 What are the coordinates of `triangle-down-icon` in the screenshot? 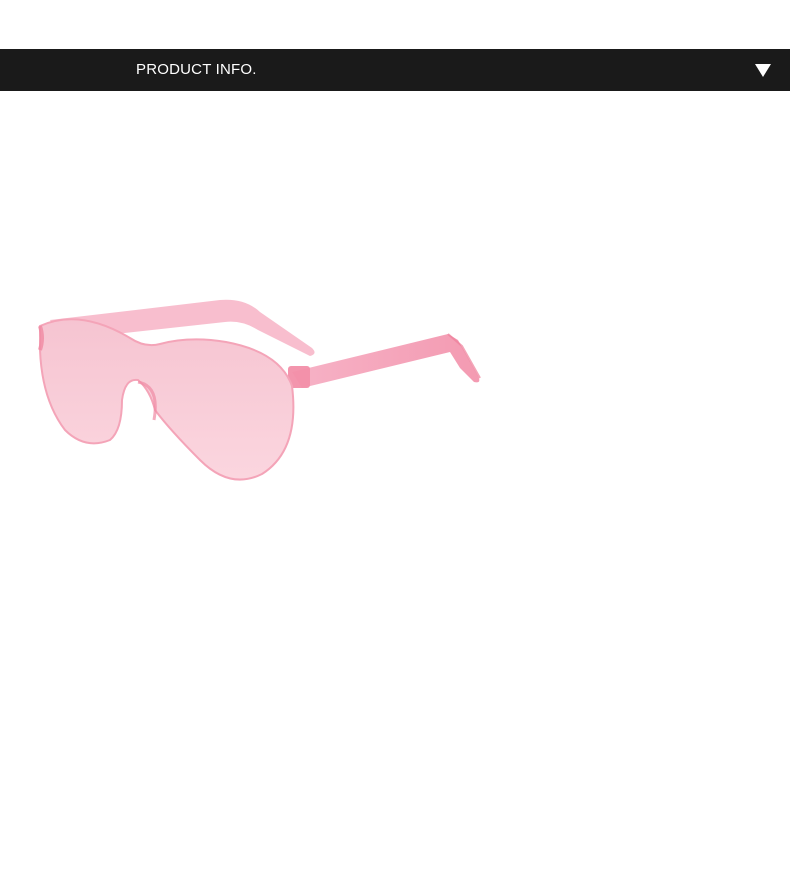 It's located at (763, 70).